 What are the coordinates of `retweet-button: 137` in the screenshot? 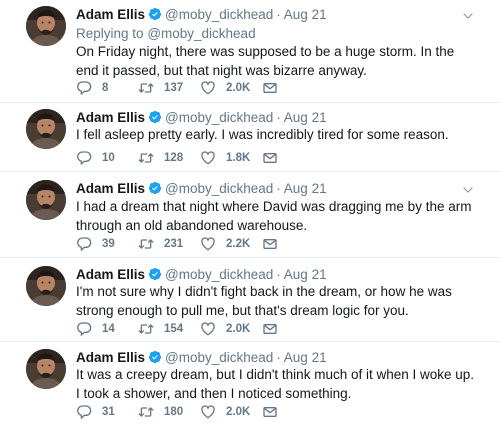 It's located at (160, 88).